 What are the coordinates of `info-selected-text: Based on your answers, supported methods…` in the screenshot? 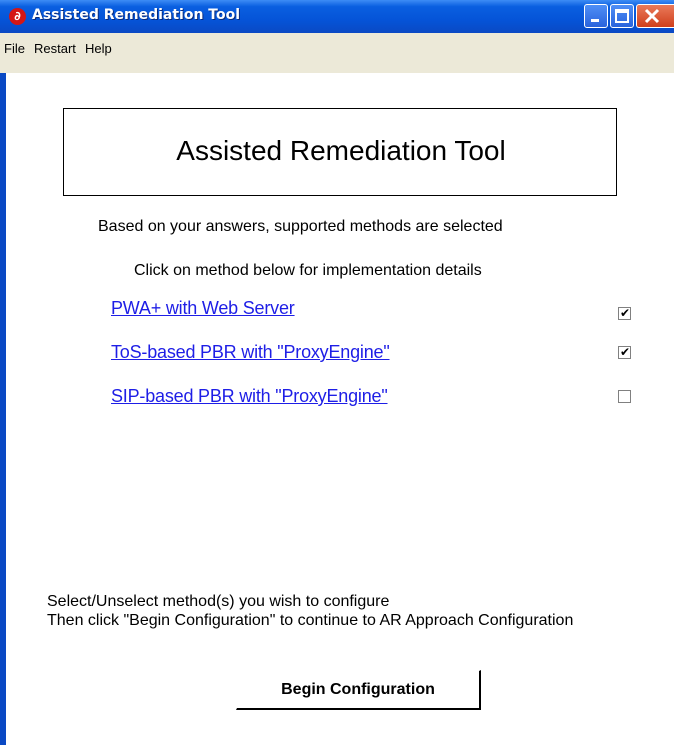 It's located at (300, 226).